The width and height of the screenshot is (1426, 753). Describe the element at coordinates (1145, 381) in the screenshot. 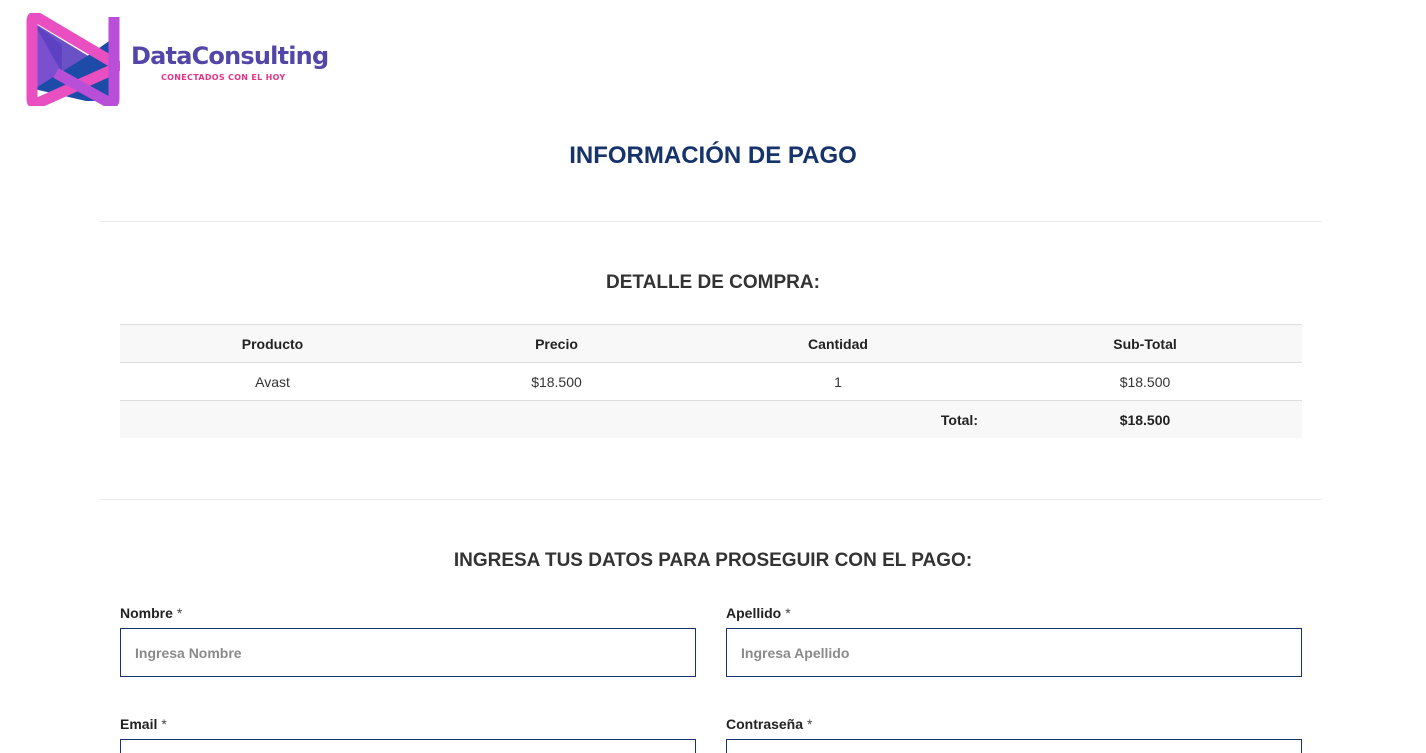

I see `cell-subtotal: $18.500` at that location.